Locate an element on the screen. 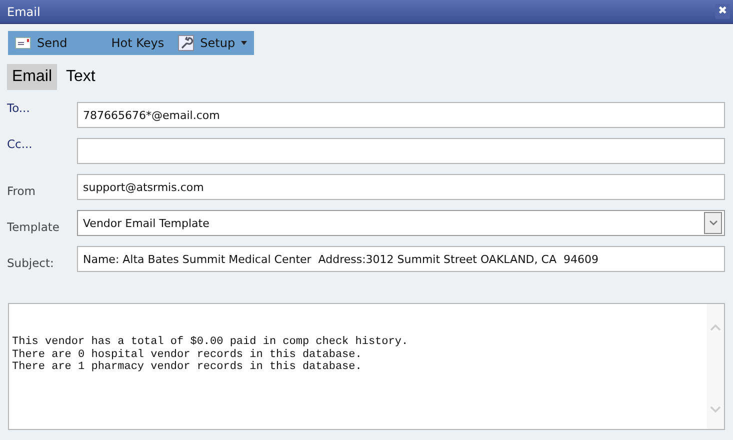 The width and height of the screenshot is (733, 440). close-button: ✖ is located at coordinates (722, 11).